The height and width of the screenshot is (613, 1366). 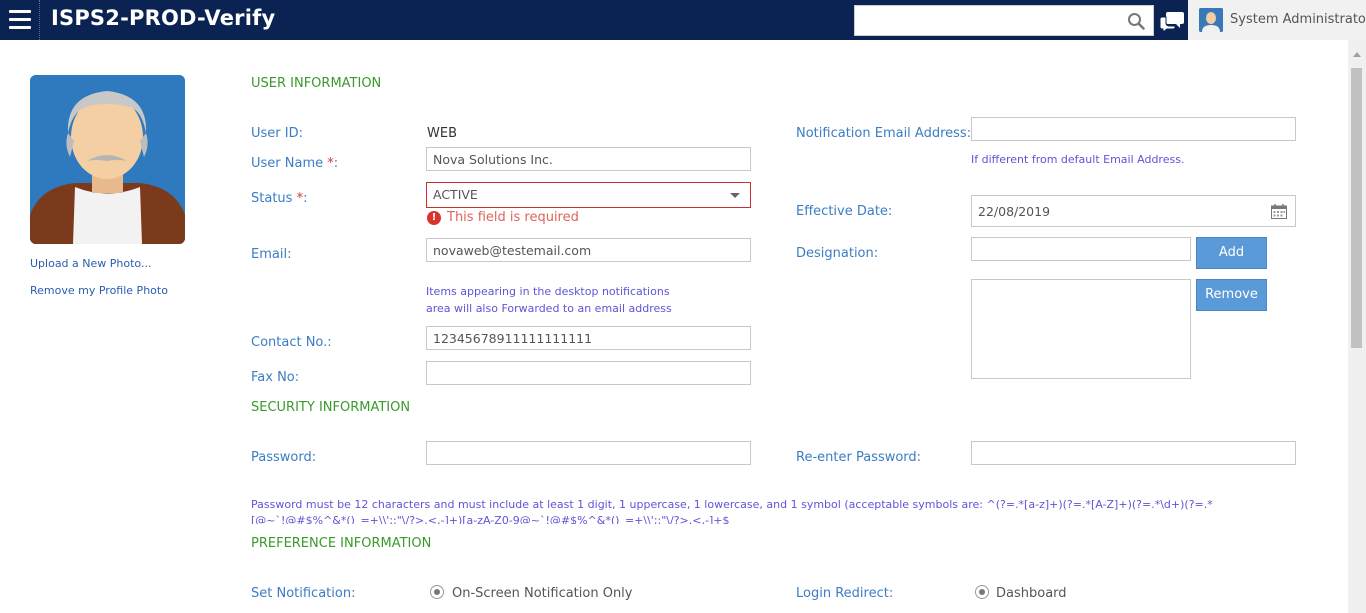 I want to click on email-field, so click(x=588, y=250).